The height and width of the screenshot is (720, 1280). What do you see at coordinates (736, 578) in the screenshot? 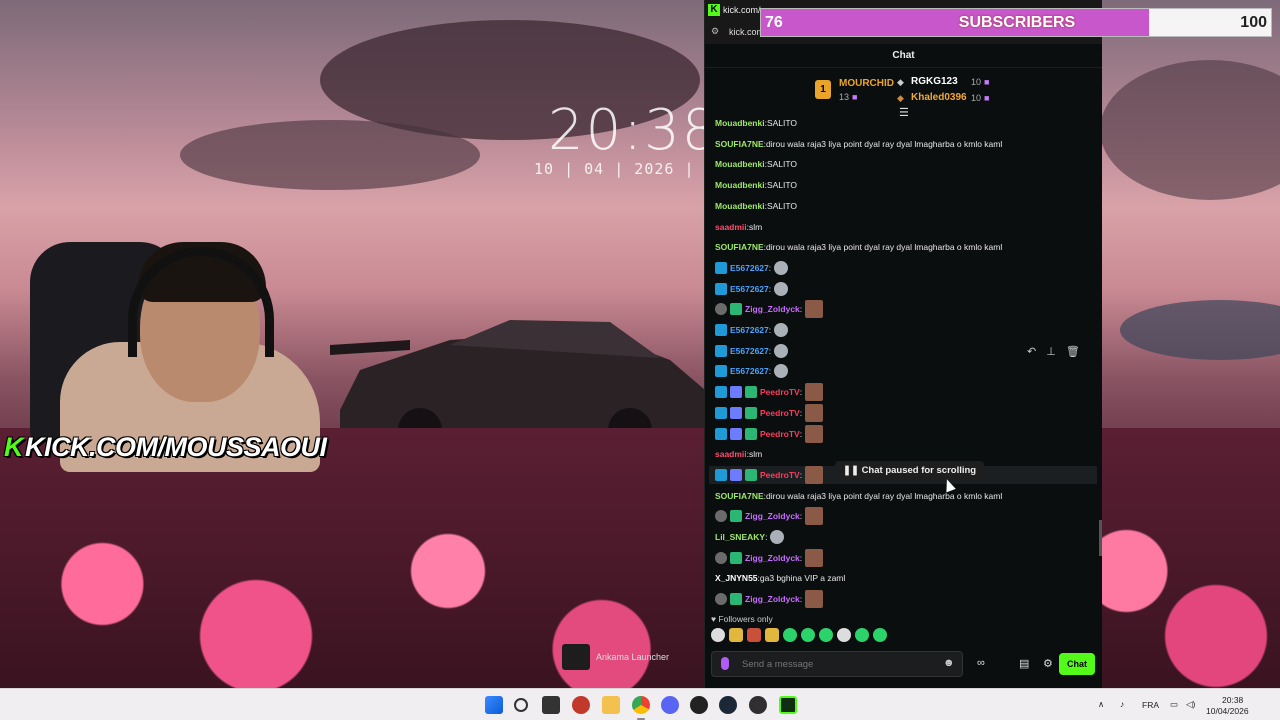
I see `chat-username: X_JNYN55` at bounding box center [736, 578].